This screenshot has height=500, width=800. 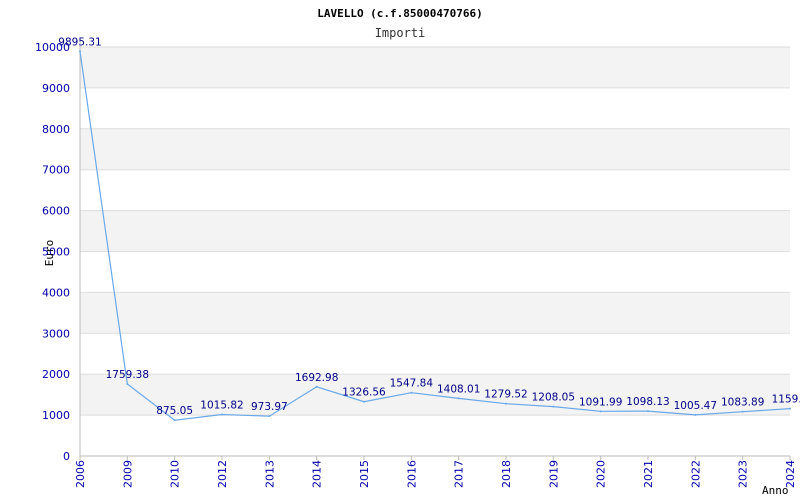 I want to click on data-label: 1005.47, so click(x=695, y=406).